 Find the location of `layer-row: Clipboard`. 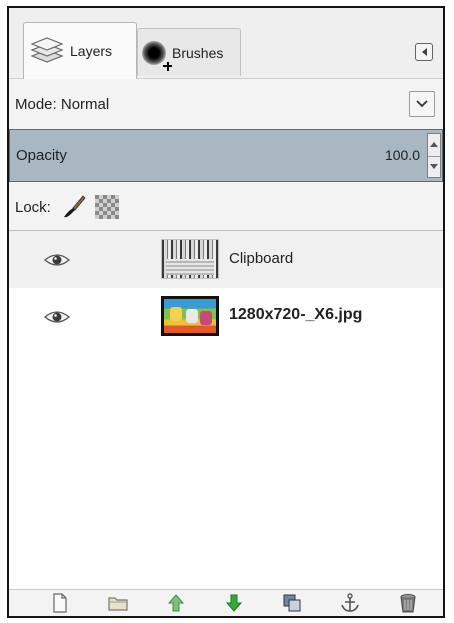

layer-row: Clipboard is located at coordinates (226, 259).